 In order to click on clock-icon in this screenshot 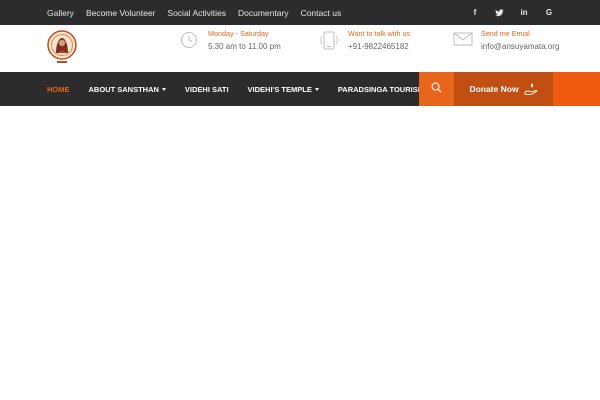, I will do `click(190, 41)`.